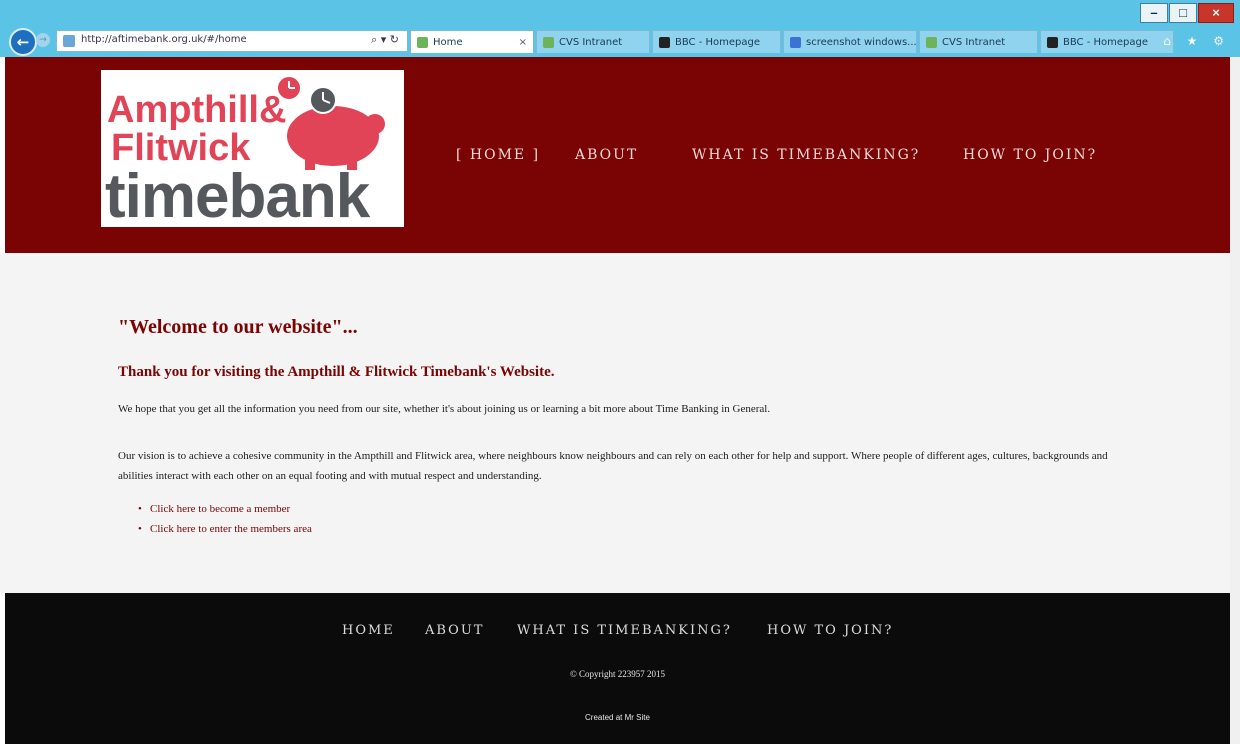  Describe the element at coordinates (220, 509) in the screenshot. I see `become-member-link: Click here to become a member` at that location.